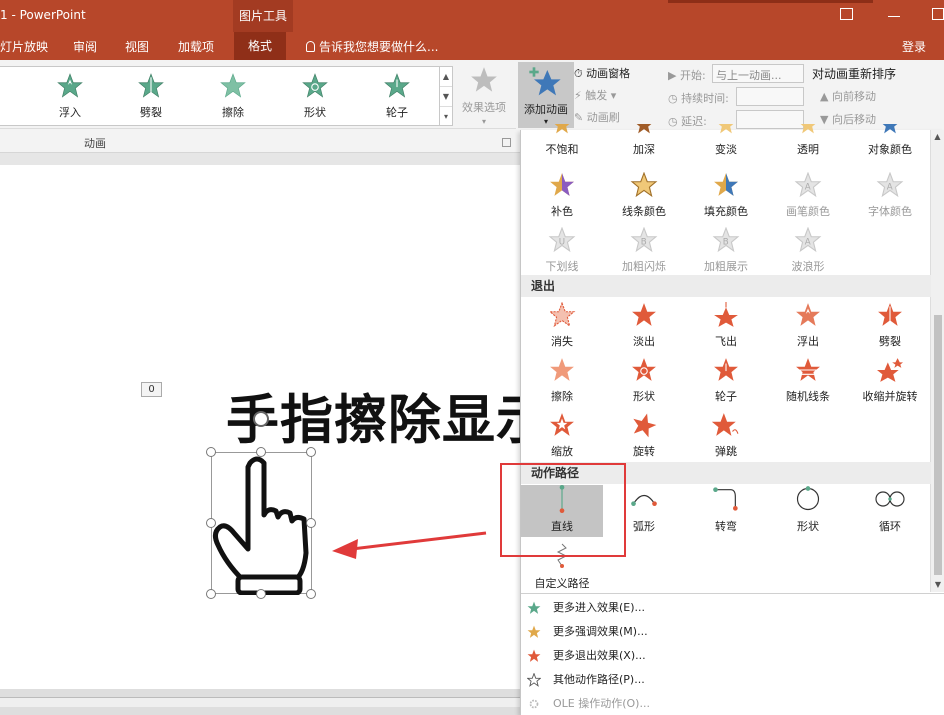 The width and height of the screenshot is (944, 715). Describe the element at coordinates (644, 500) in the screenshot. I see `arc-path-icon` at that location.